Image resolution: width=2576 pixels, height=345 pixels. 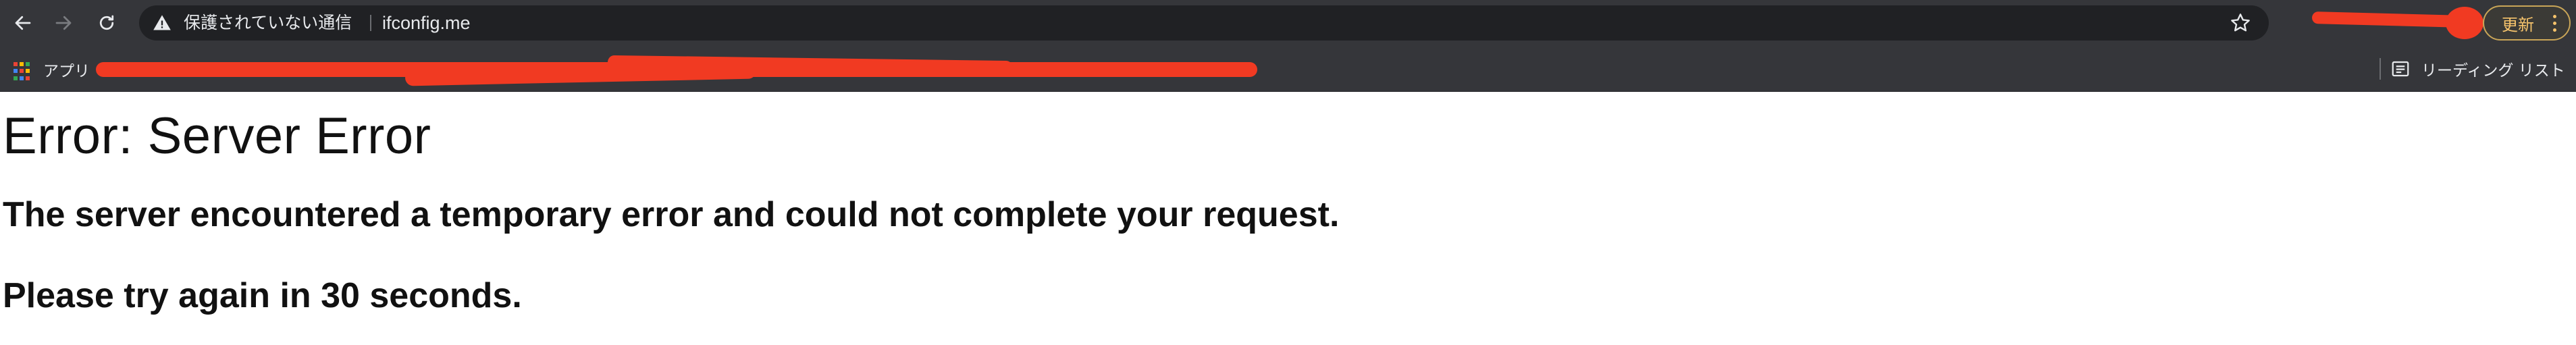 What do you see at coordinates (217, 136) in the screenshot?
I see `page-title: Error: Server Error` at bounding box center [217, 136].